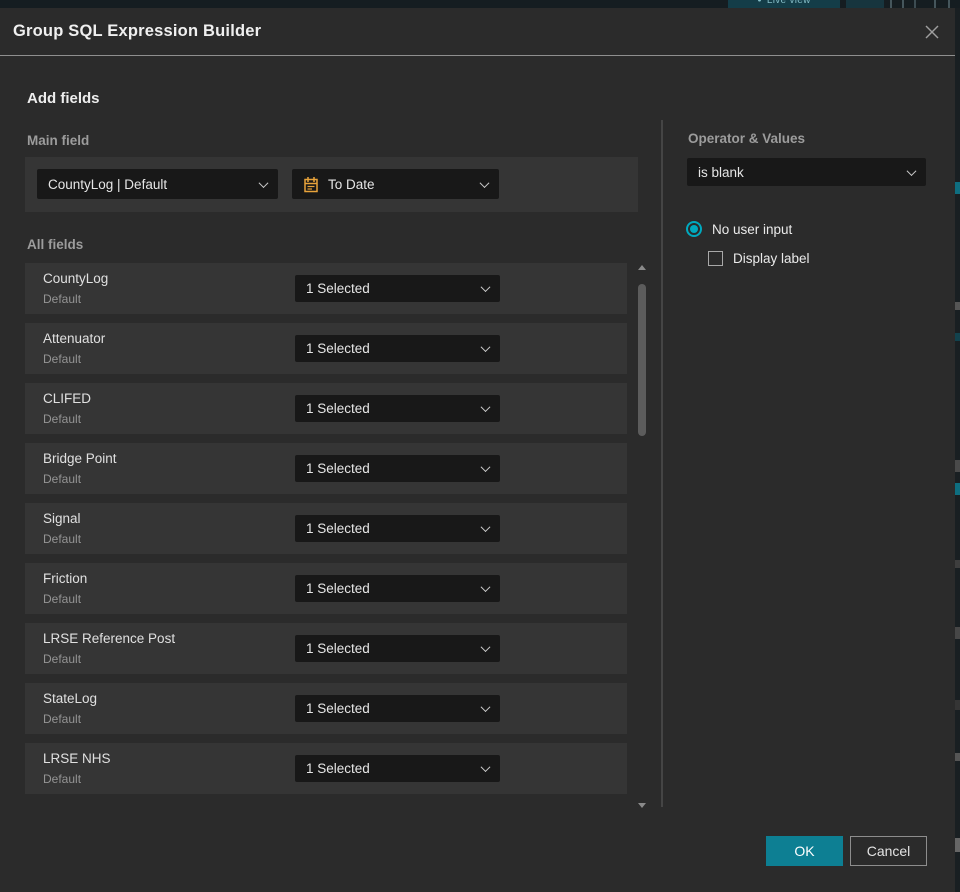 Image resolution: width=960 pixels, height=892 pixels. I want to click on field-name: Attenuator, so click(74, 338).